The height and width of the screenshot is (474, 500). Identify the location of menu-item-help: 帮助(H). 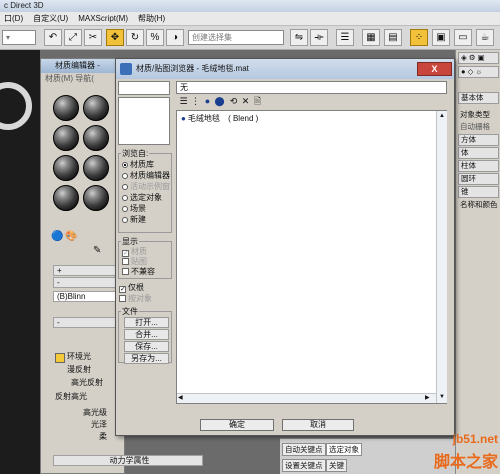
(151, 18).